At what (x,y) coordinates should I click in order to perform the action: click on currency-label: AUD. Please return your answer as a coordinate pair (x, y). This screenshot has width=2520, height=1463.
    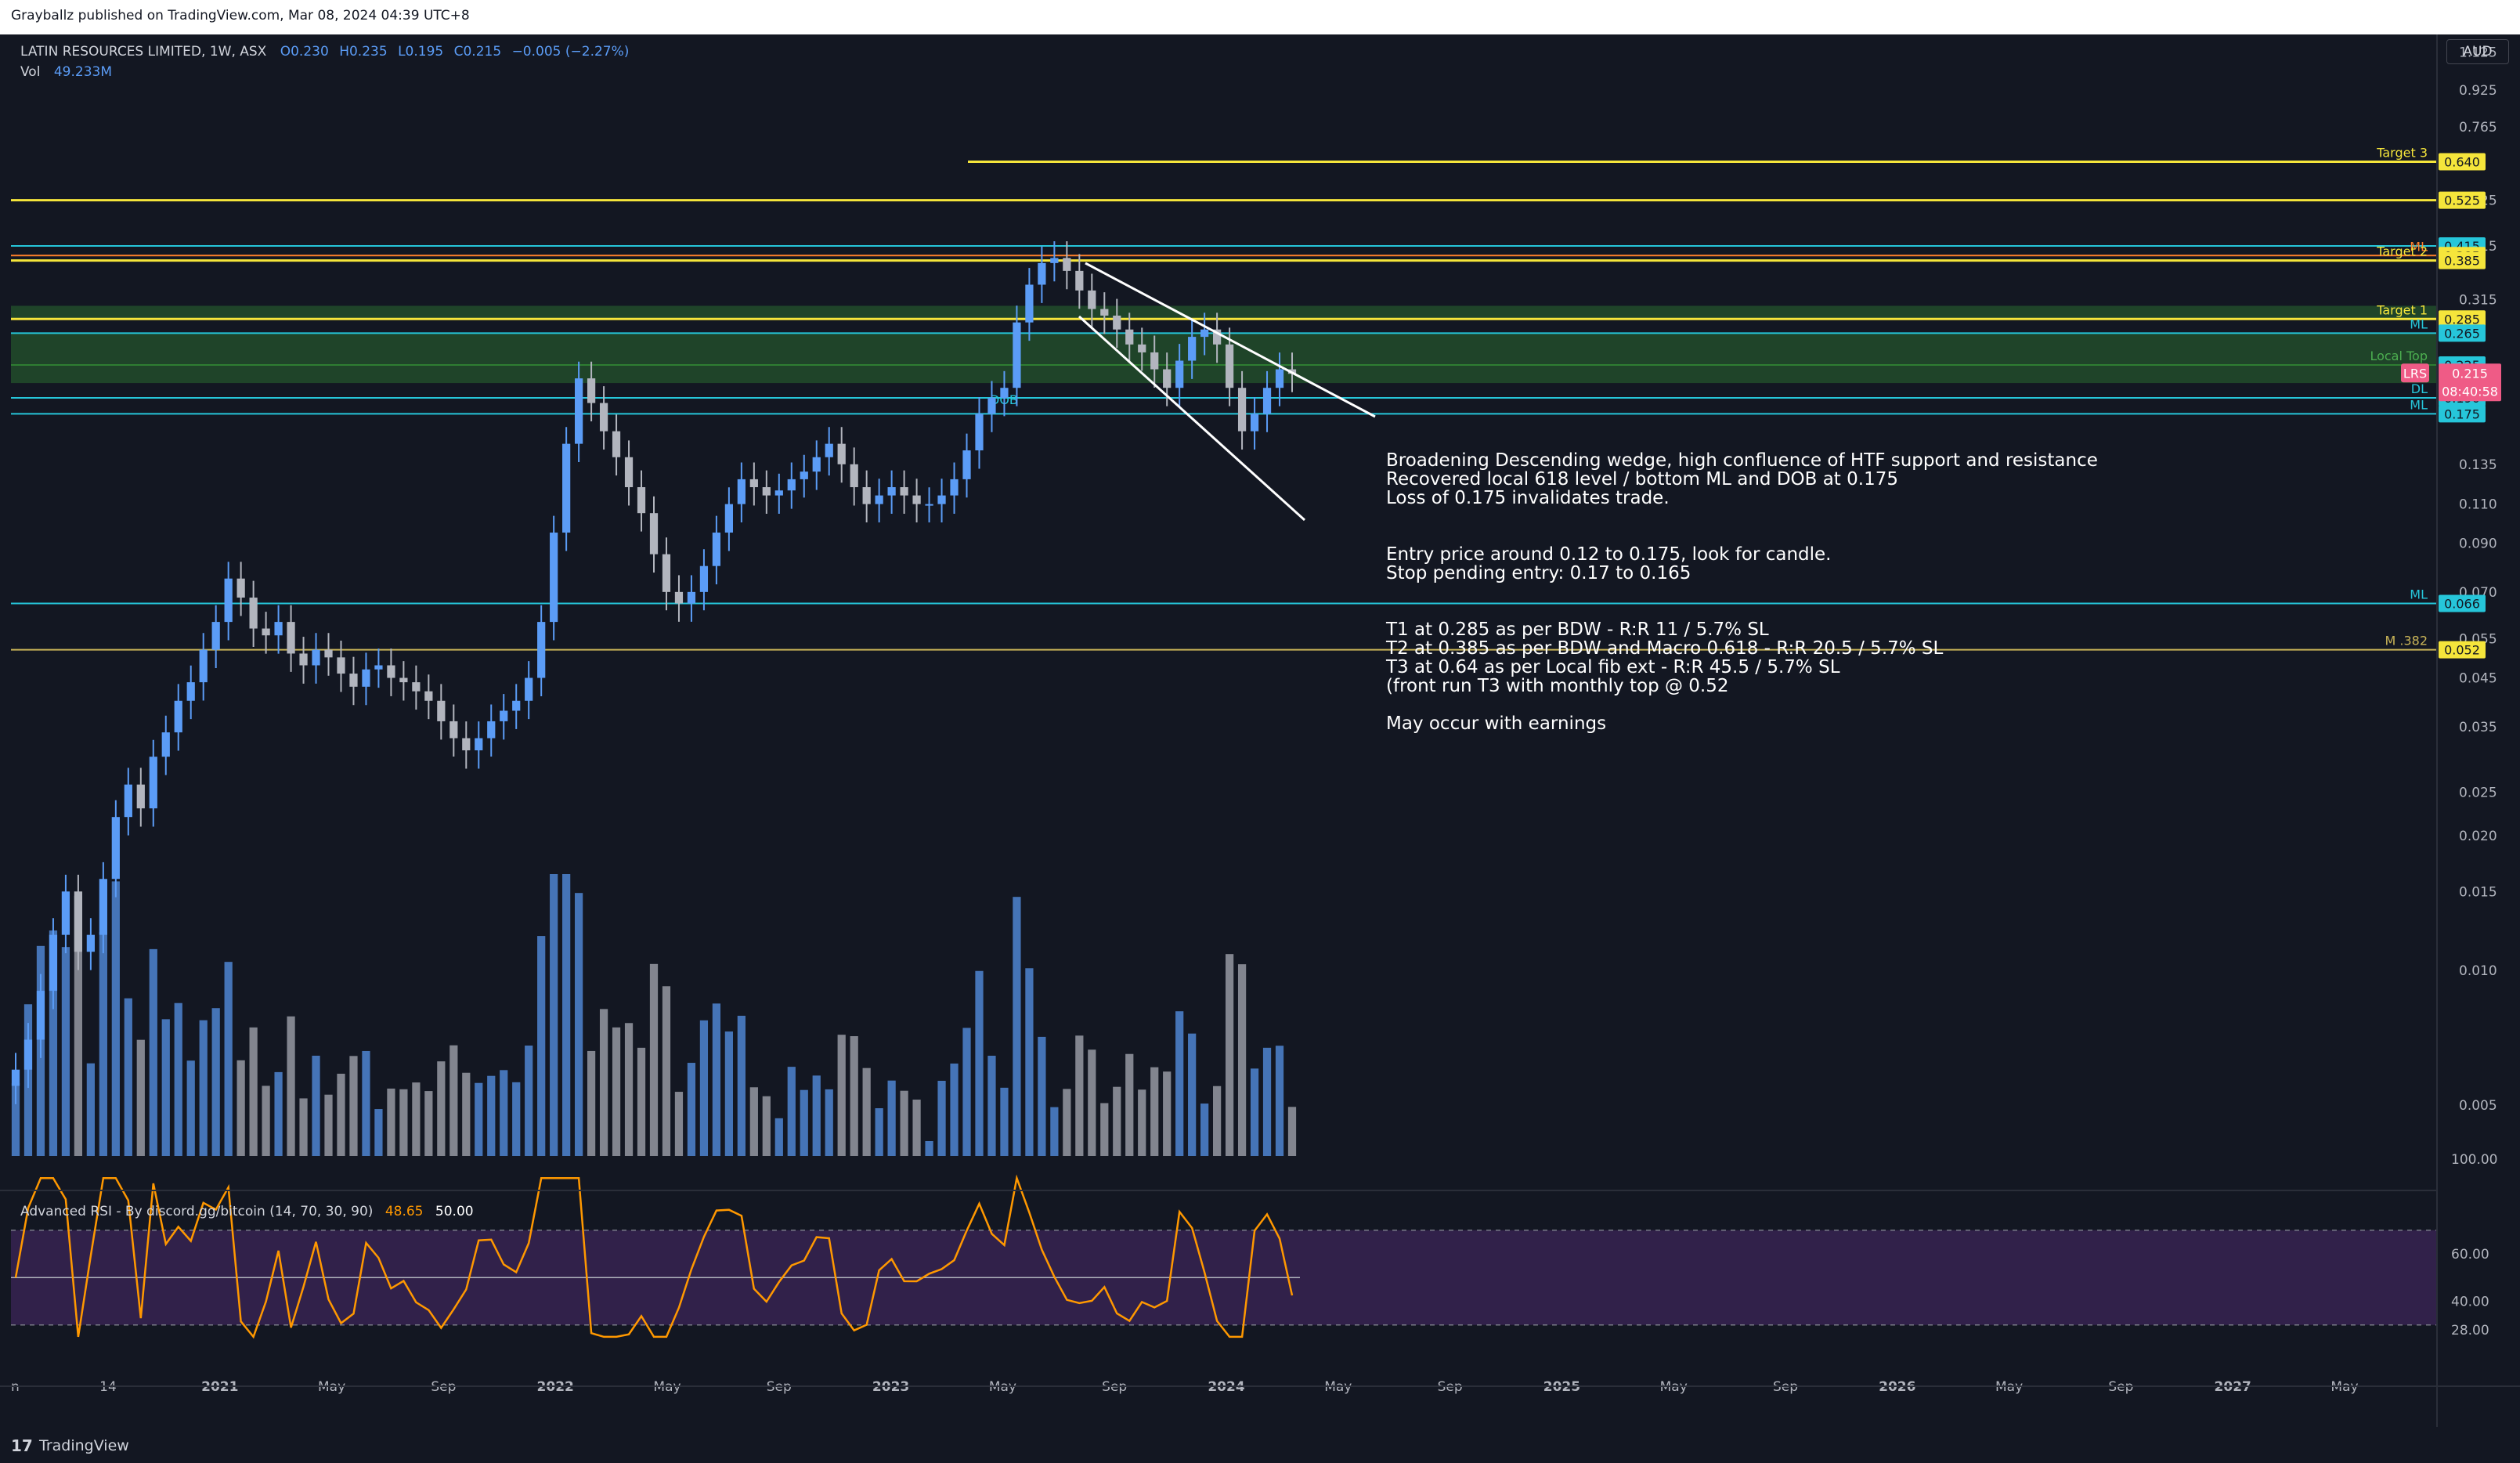
    Looking at the image, I should click on (2478, 52).